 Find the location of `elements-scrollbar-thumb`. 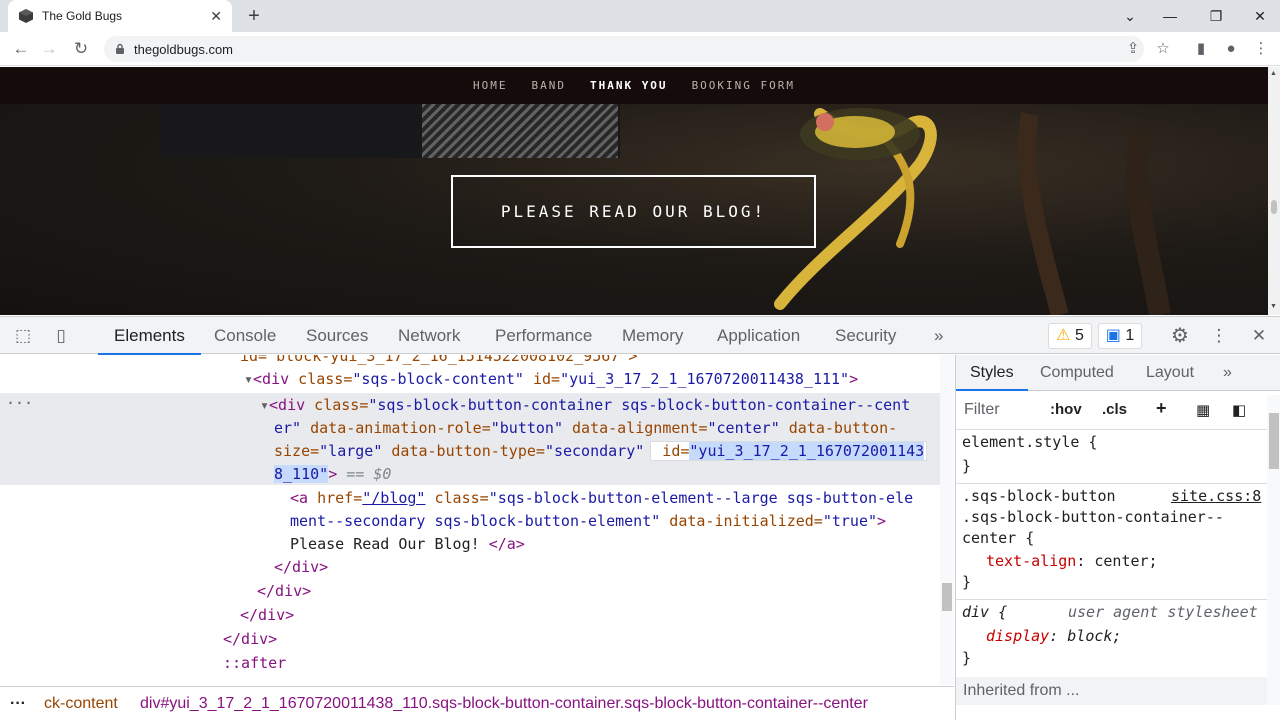

elements-scrollbar-thumb is located at coordinates (947, 597).